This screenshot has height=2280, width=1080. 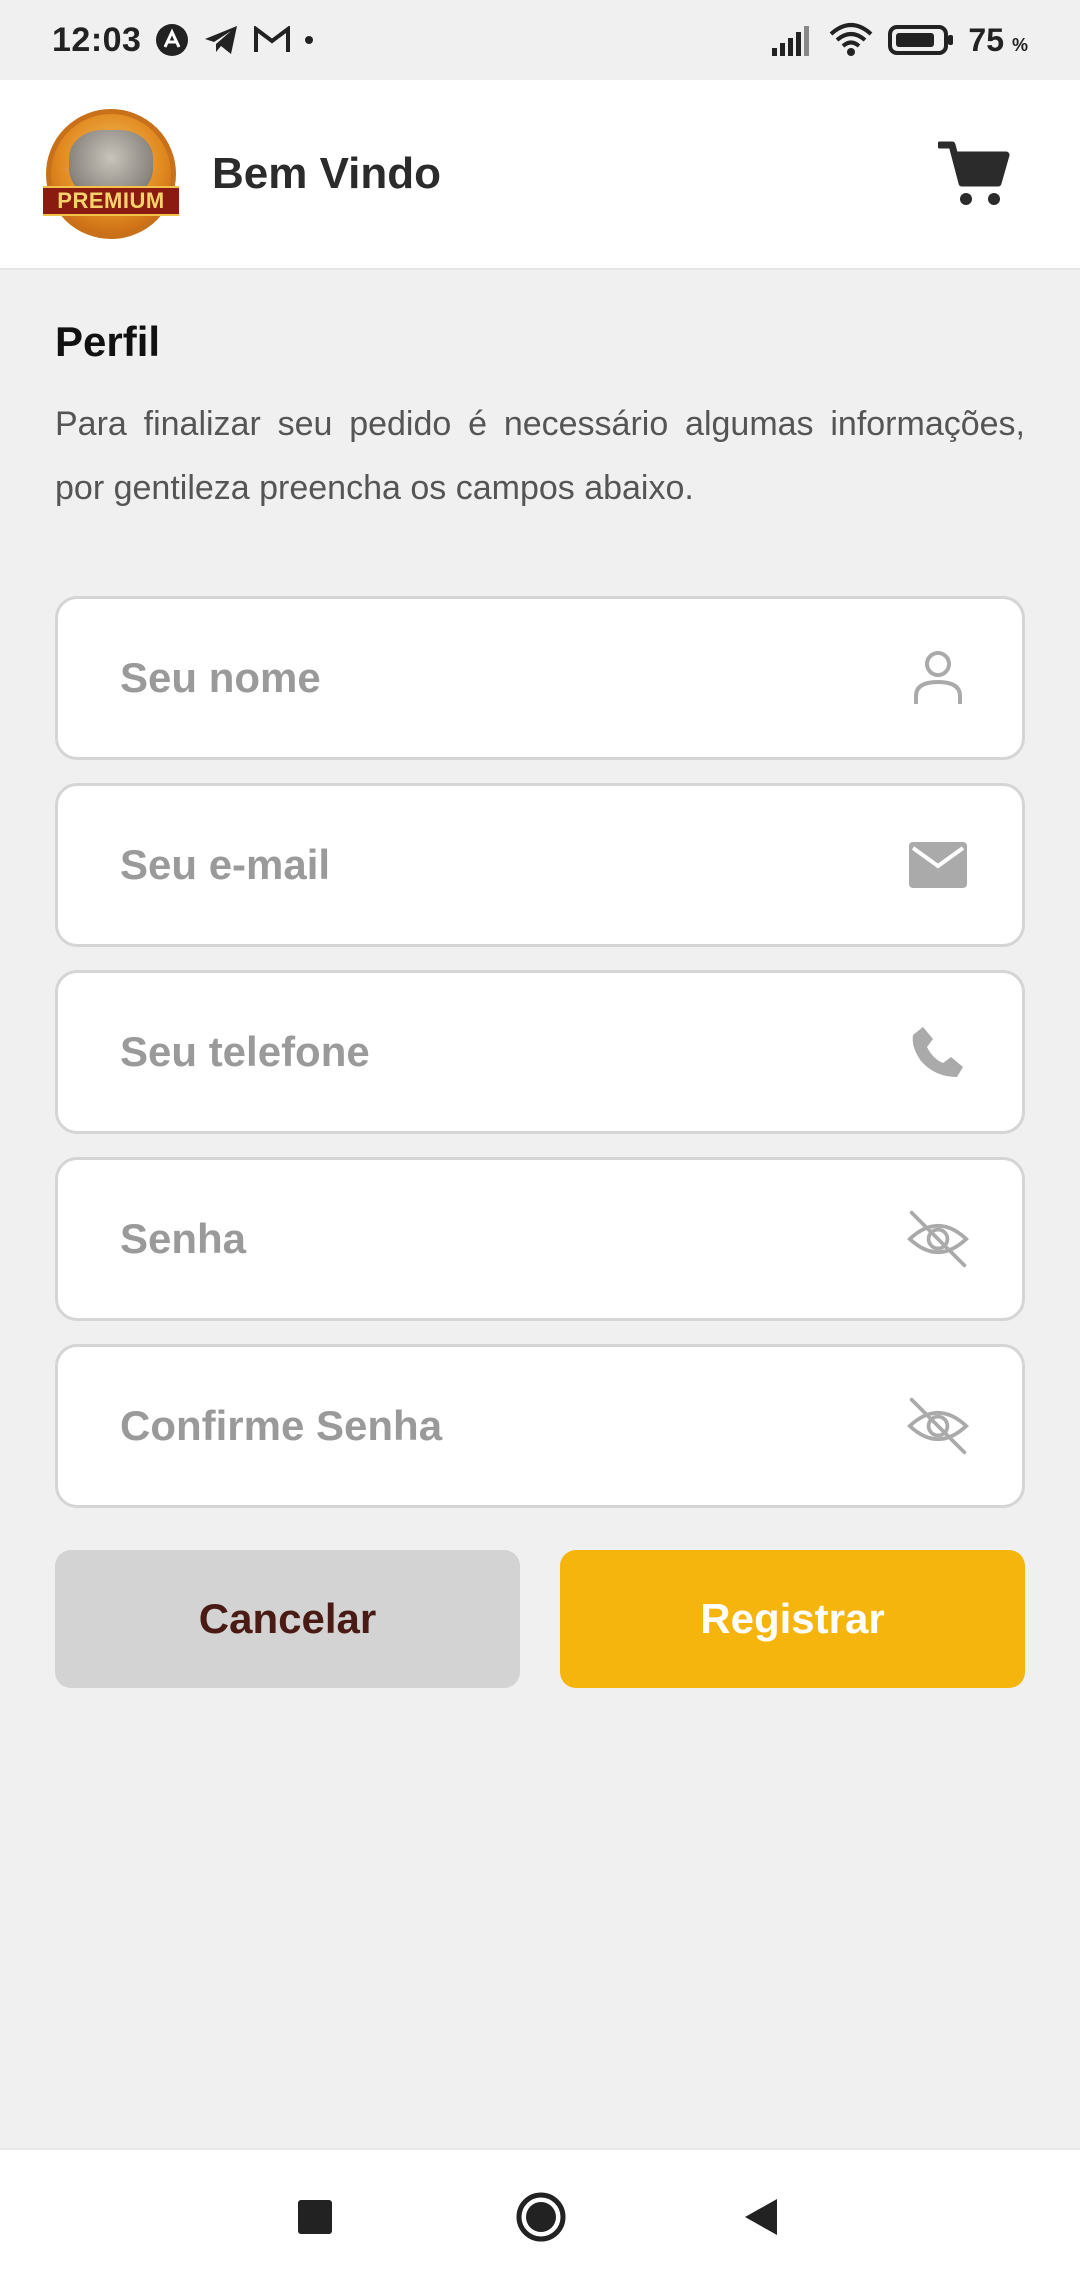 What do you see at coordinates (792, 40) in the screenshot?
I see `signal-icon` at bounding box center [792, 40].